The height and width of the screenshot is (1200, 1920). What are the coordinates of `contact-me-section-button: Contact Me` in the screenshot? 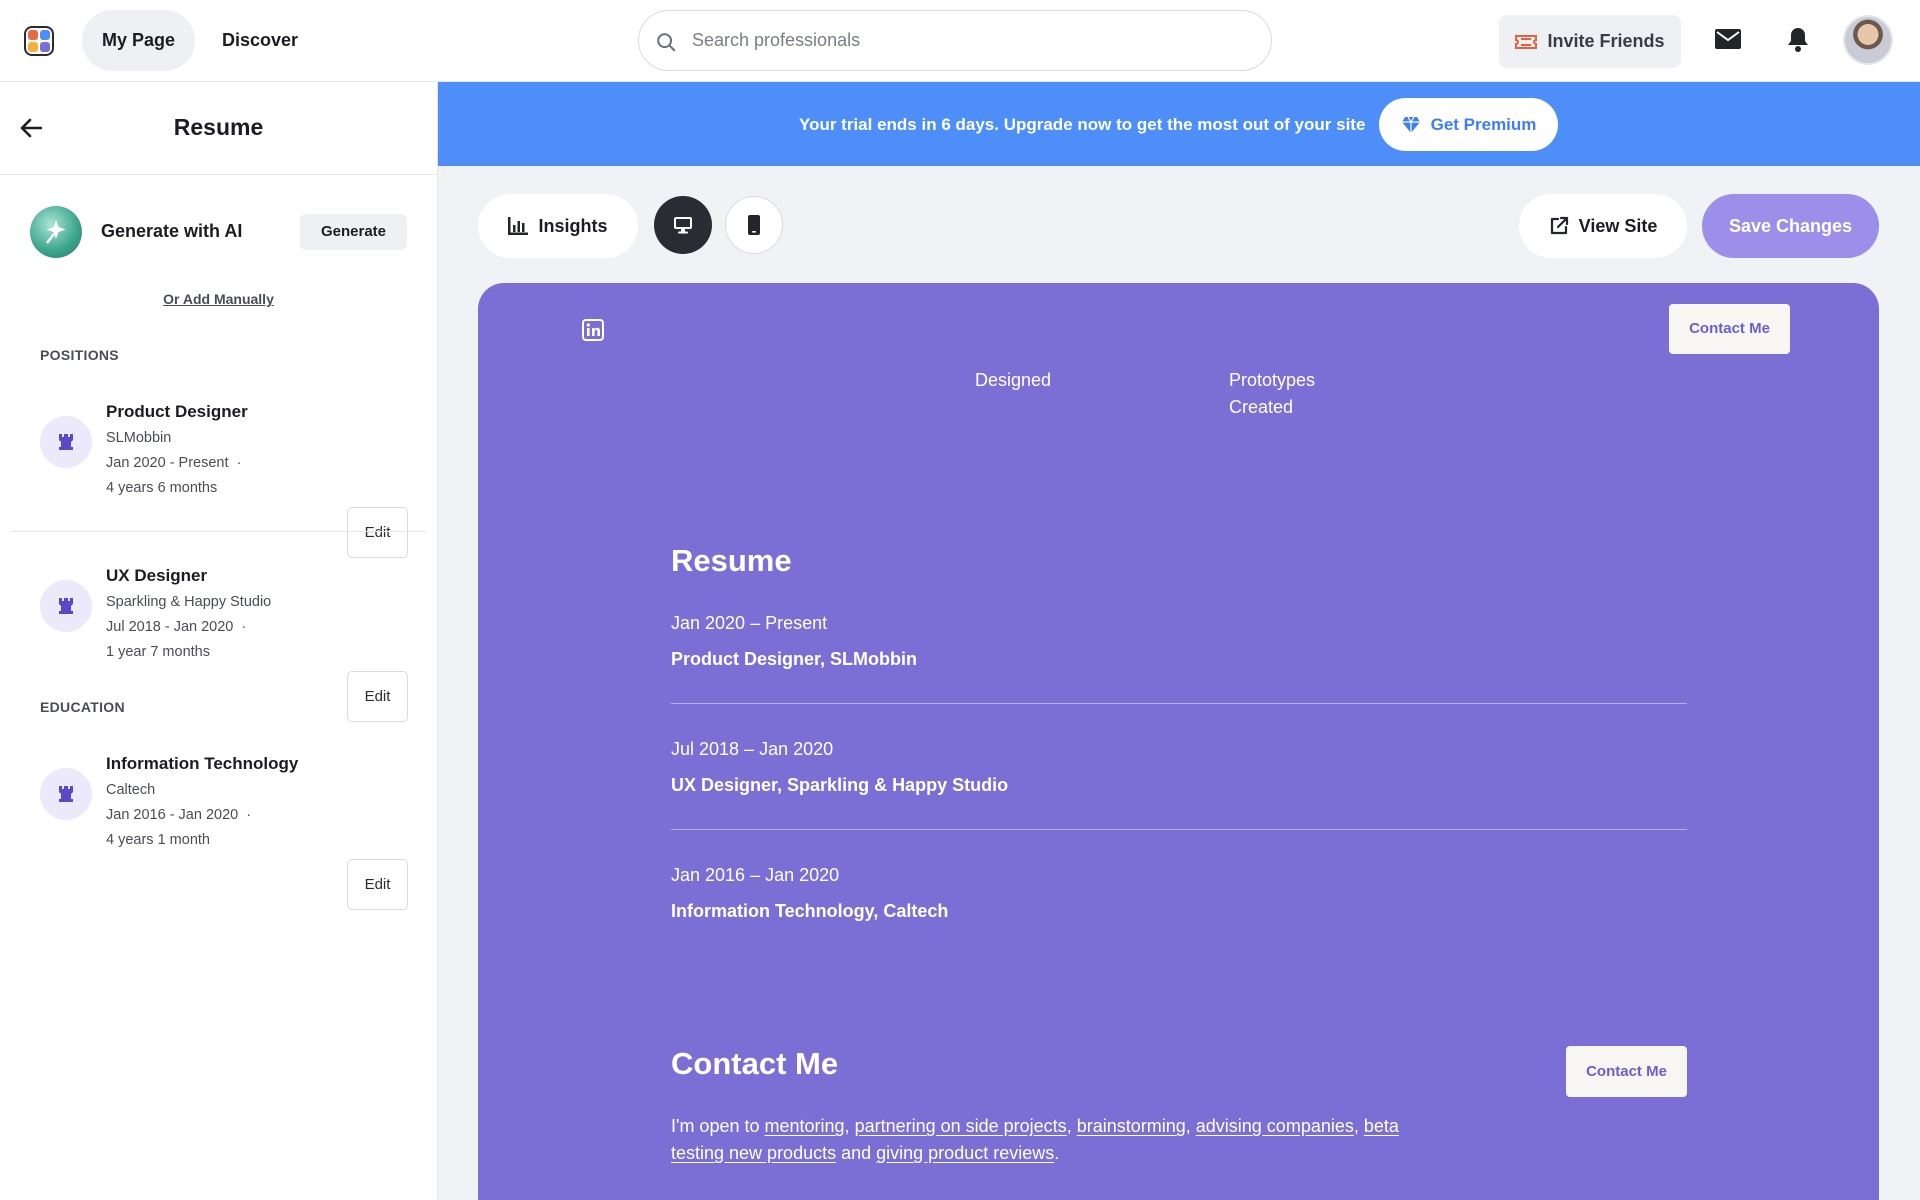 It's located at (1626, 1071).